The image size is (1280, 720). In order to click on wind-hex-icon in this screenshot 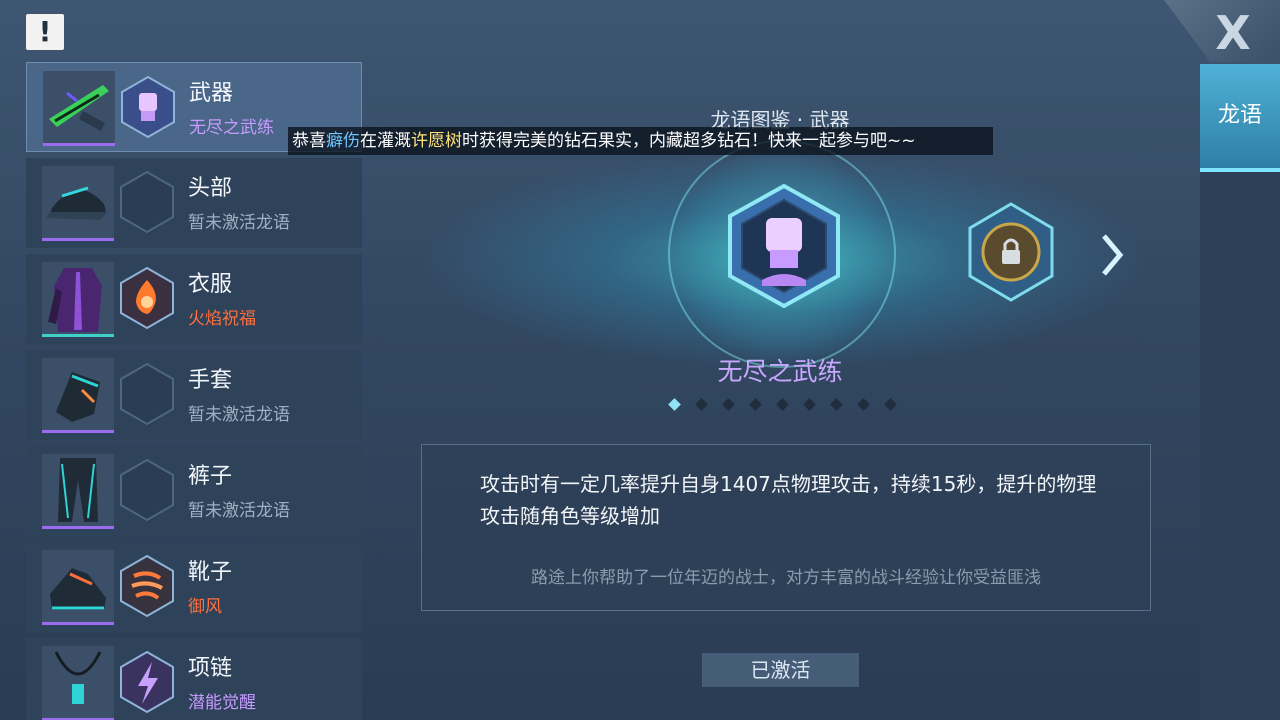, I will do `click(147, 586)`.